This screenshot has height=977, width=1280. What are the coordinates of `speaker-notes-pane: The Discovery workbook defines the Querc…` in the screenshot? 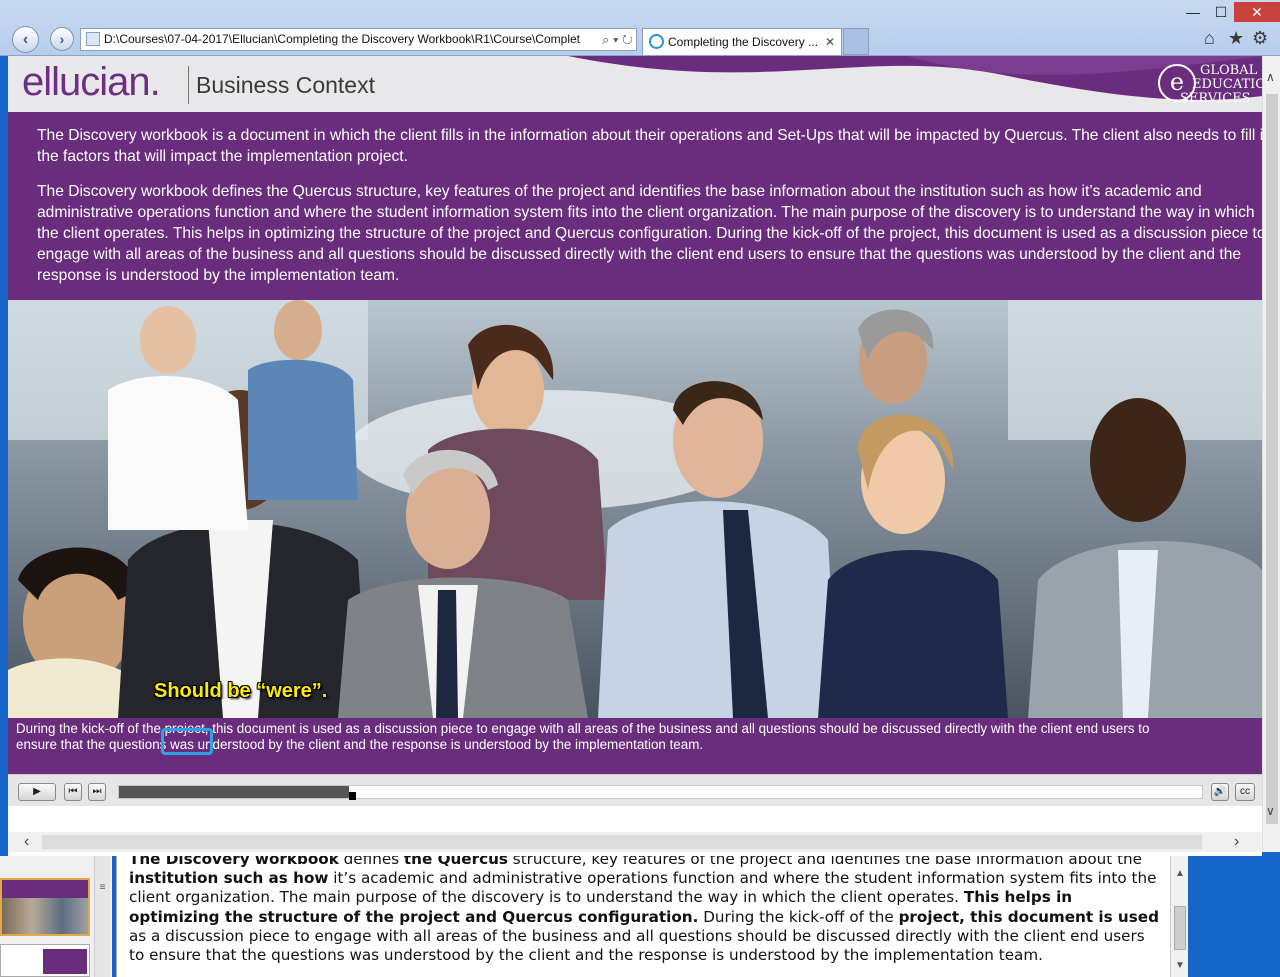 It's located at (643, 916).